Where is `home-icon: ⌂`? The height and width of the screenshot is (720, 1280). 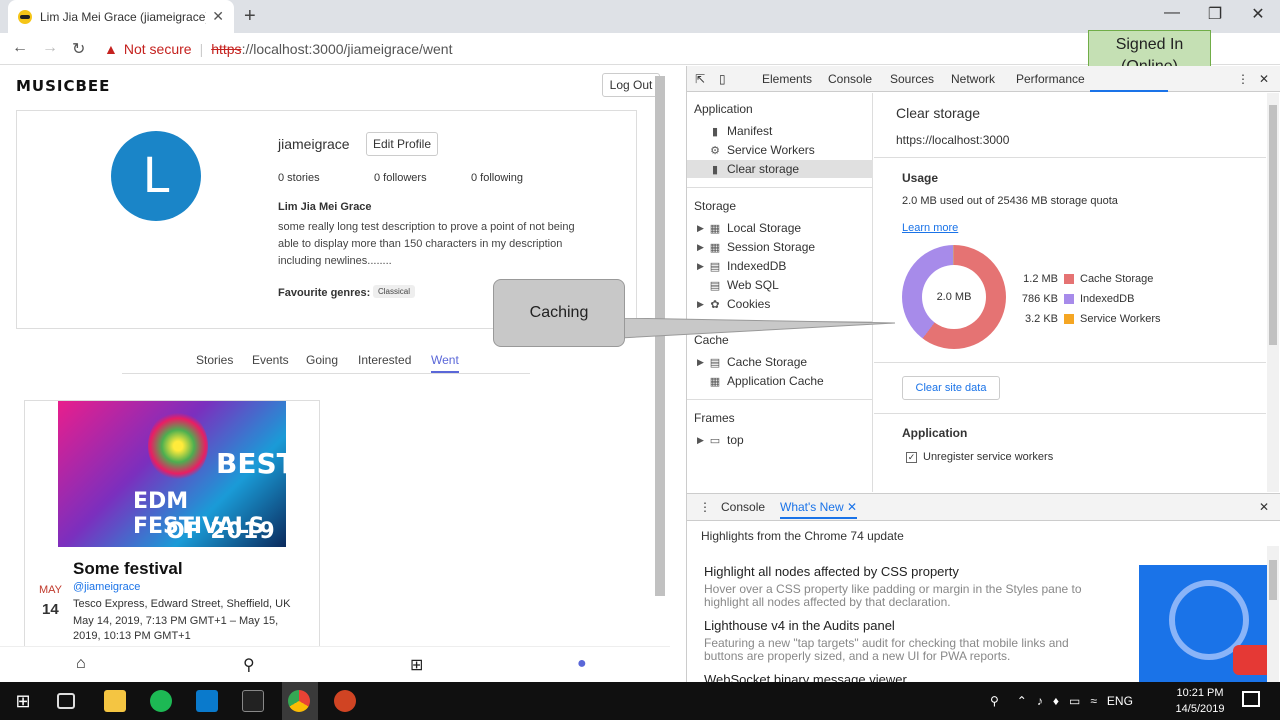
home-icon: ⌂ is located at coordinates (81, 664).